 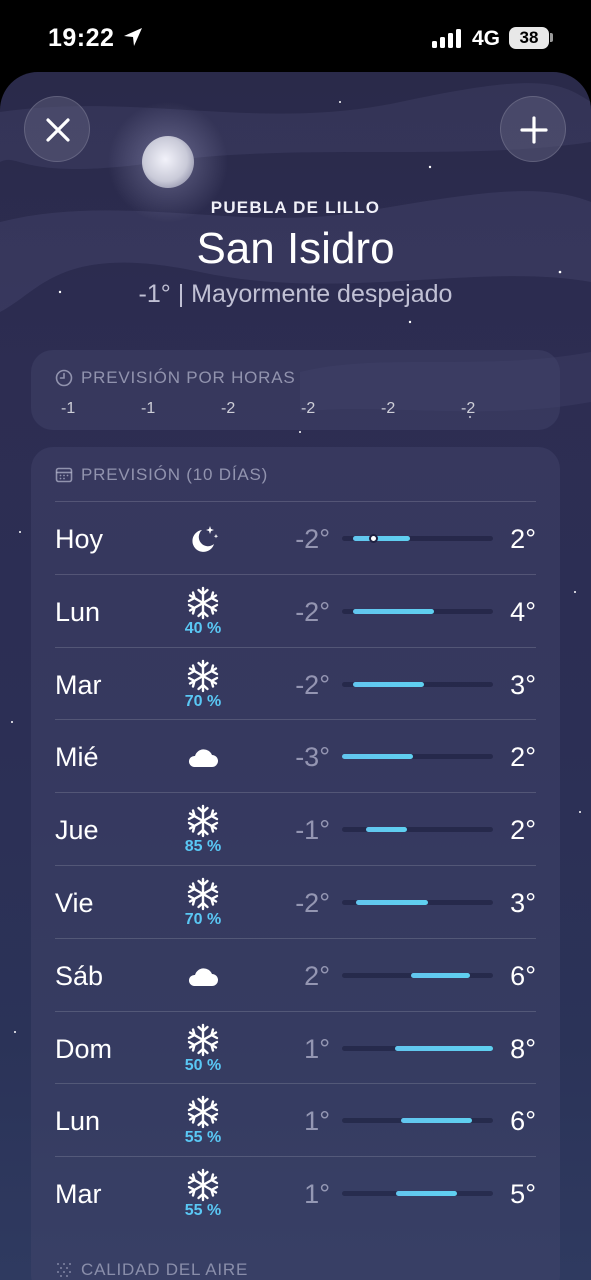 I want to click on forecast-row: Jue 85 % -1° 2°, so click(x=295, y=828).